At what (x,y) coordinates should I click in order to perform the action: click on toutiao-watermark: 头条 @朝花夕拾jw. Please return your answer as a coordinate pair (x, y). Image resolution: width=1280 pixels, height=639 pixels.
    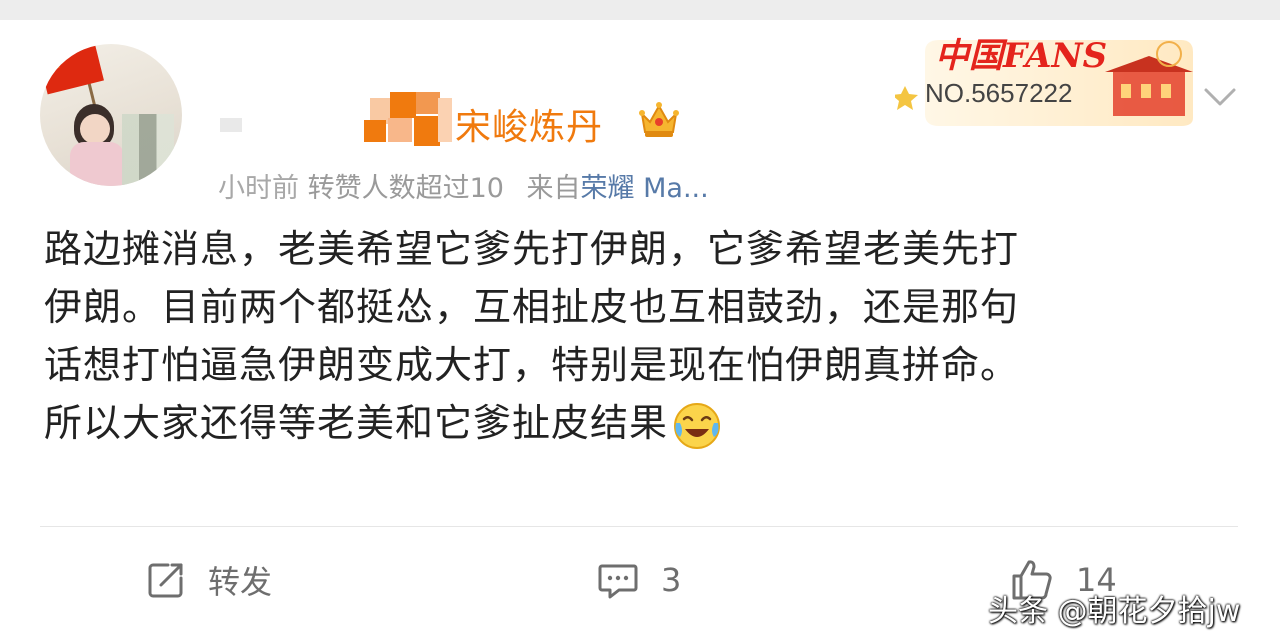
    Looking at the image, I should click on (1114, 611).